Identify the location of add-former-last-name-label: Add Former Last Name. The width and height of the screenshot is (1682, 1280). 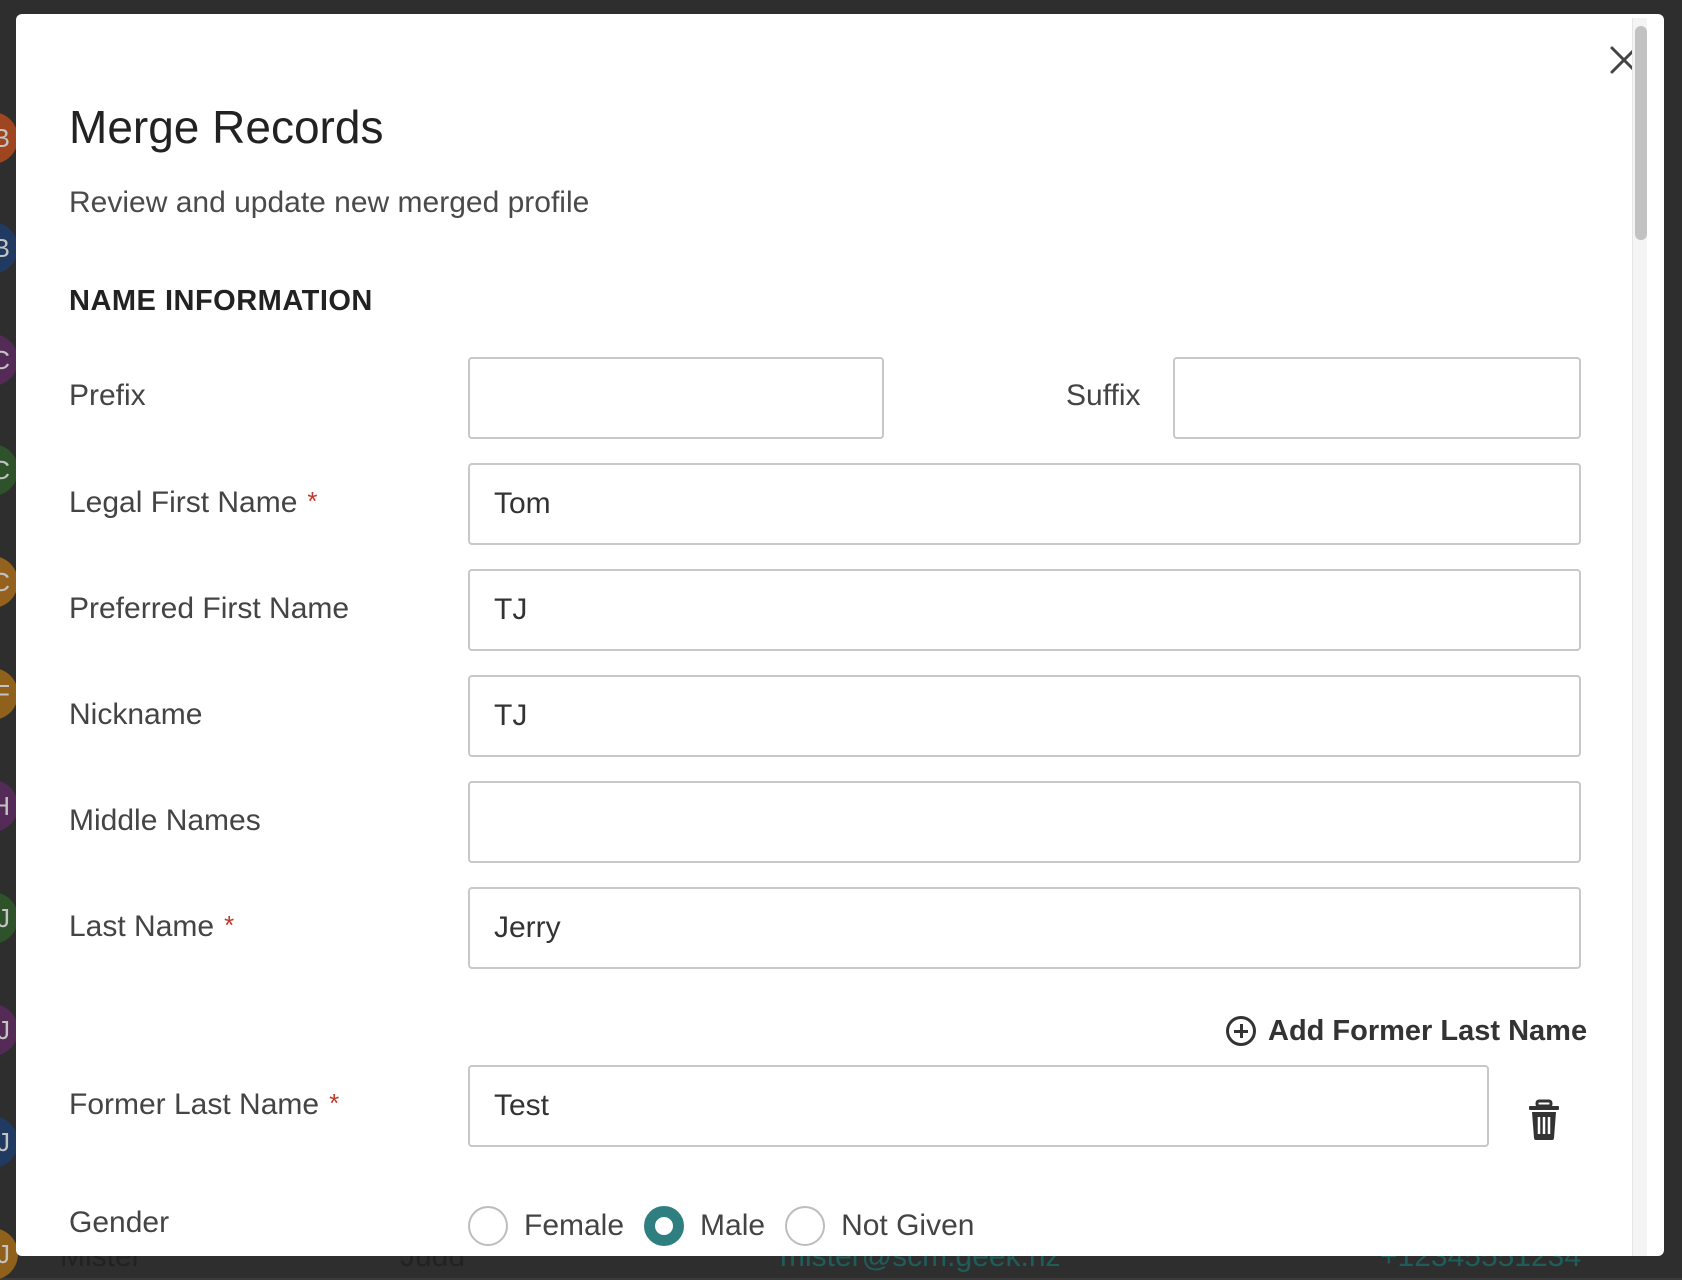
(1428, 1030).